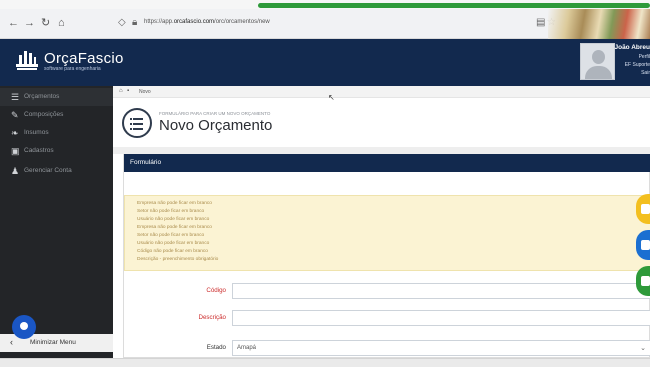  What do you see at coordinates (56, 151) in the screenshot?
I see `sidebar-item-cadastros: ▣ Cadastros` at bounding box center [56, 151].